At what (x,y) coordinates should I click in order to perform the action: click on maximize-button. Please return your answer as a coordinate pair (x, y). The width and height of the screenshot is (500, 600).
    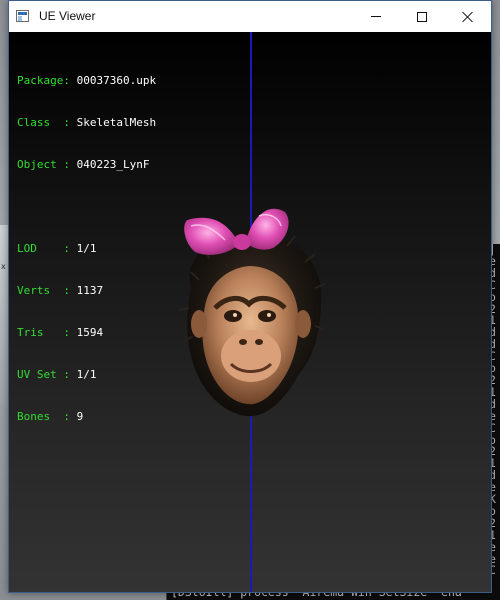
    Looking at the image, I should click on (422, 16).